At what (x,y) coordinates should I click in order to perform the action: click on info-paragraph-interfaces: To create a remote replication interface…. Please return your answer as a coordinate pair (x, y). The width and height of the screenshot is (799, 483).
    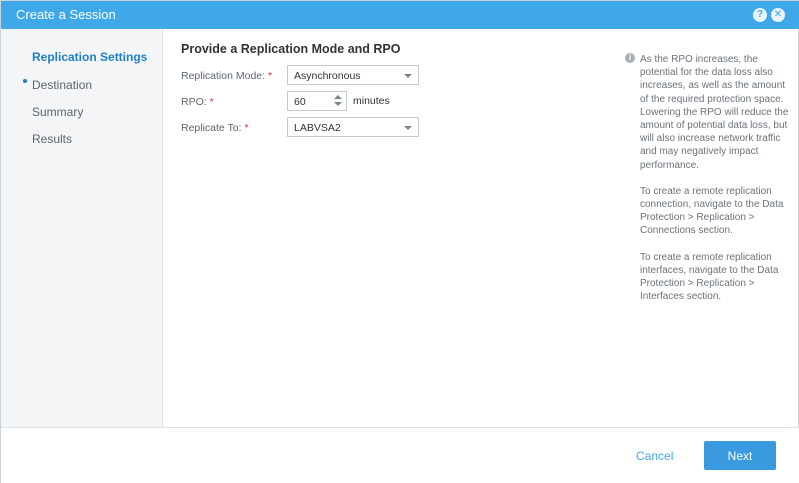
    Looking at the image, I should click on (709, 277).